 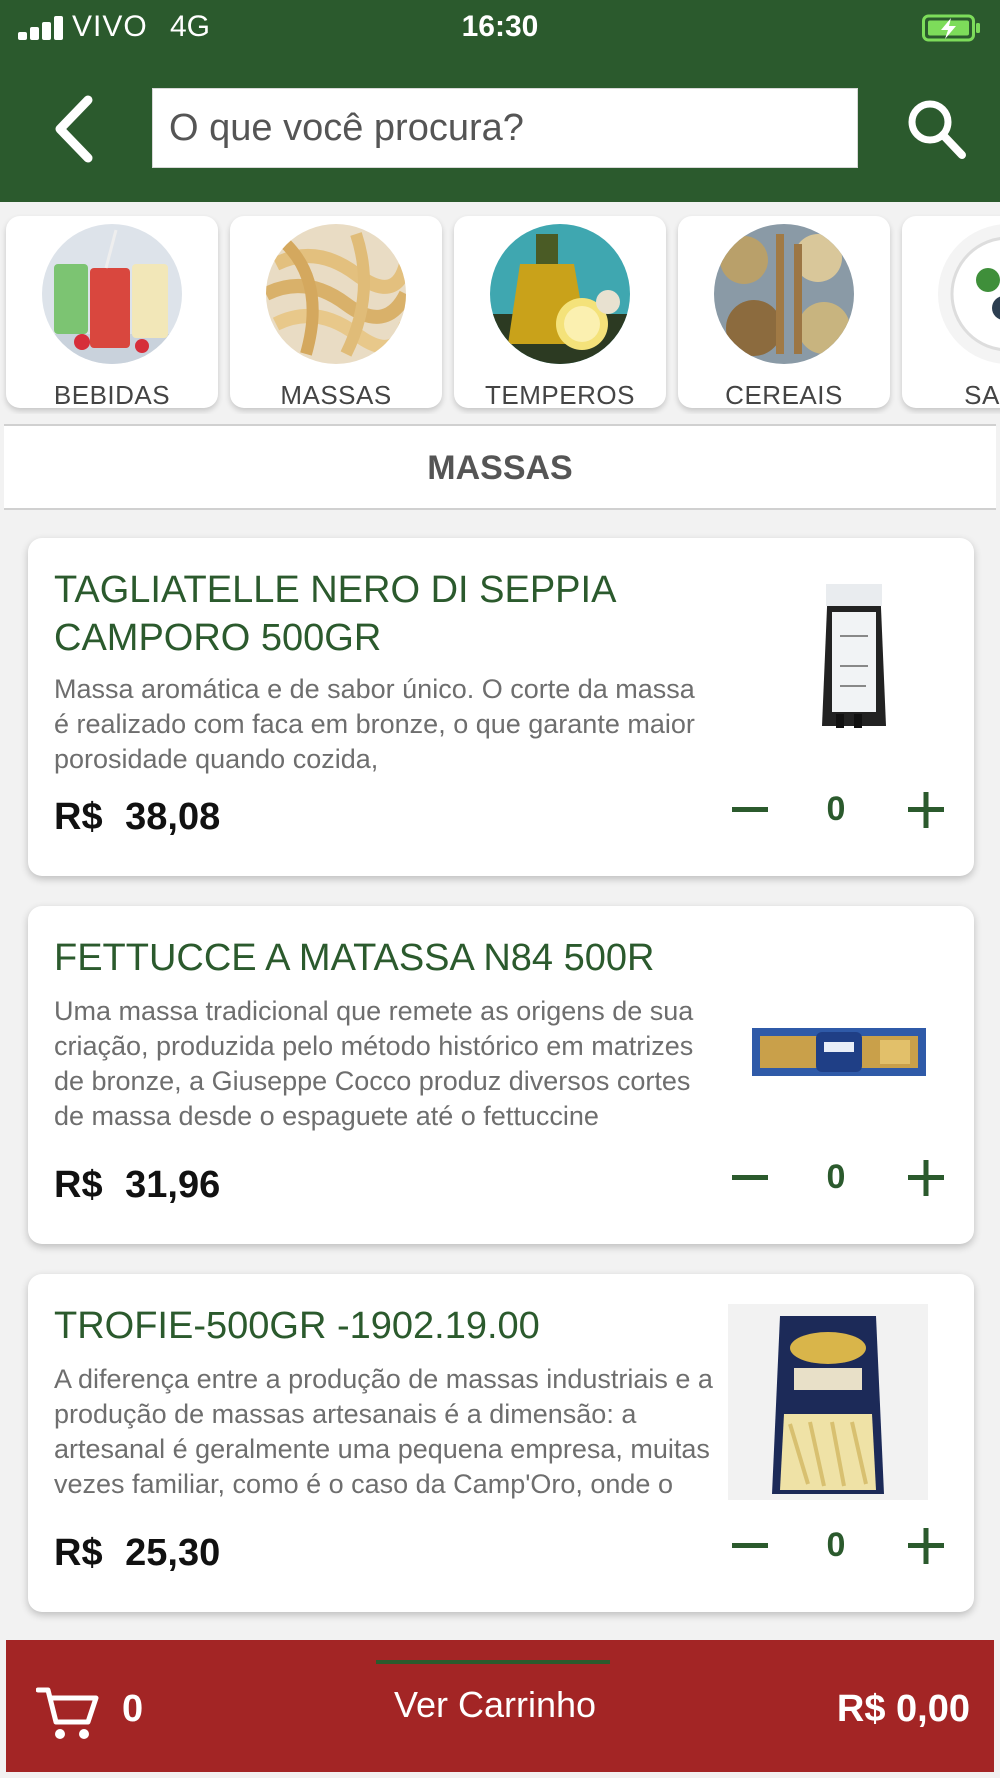 I want to click on cart-icon, so click(x=68, y=1714).